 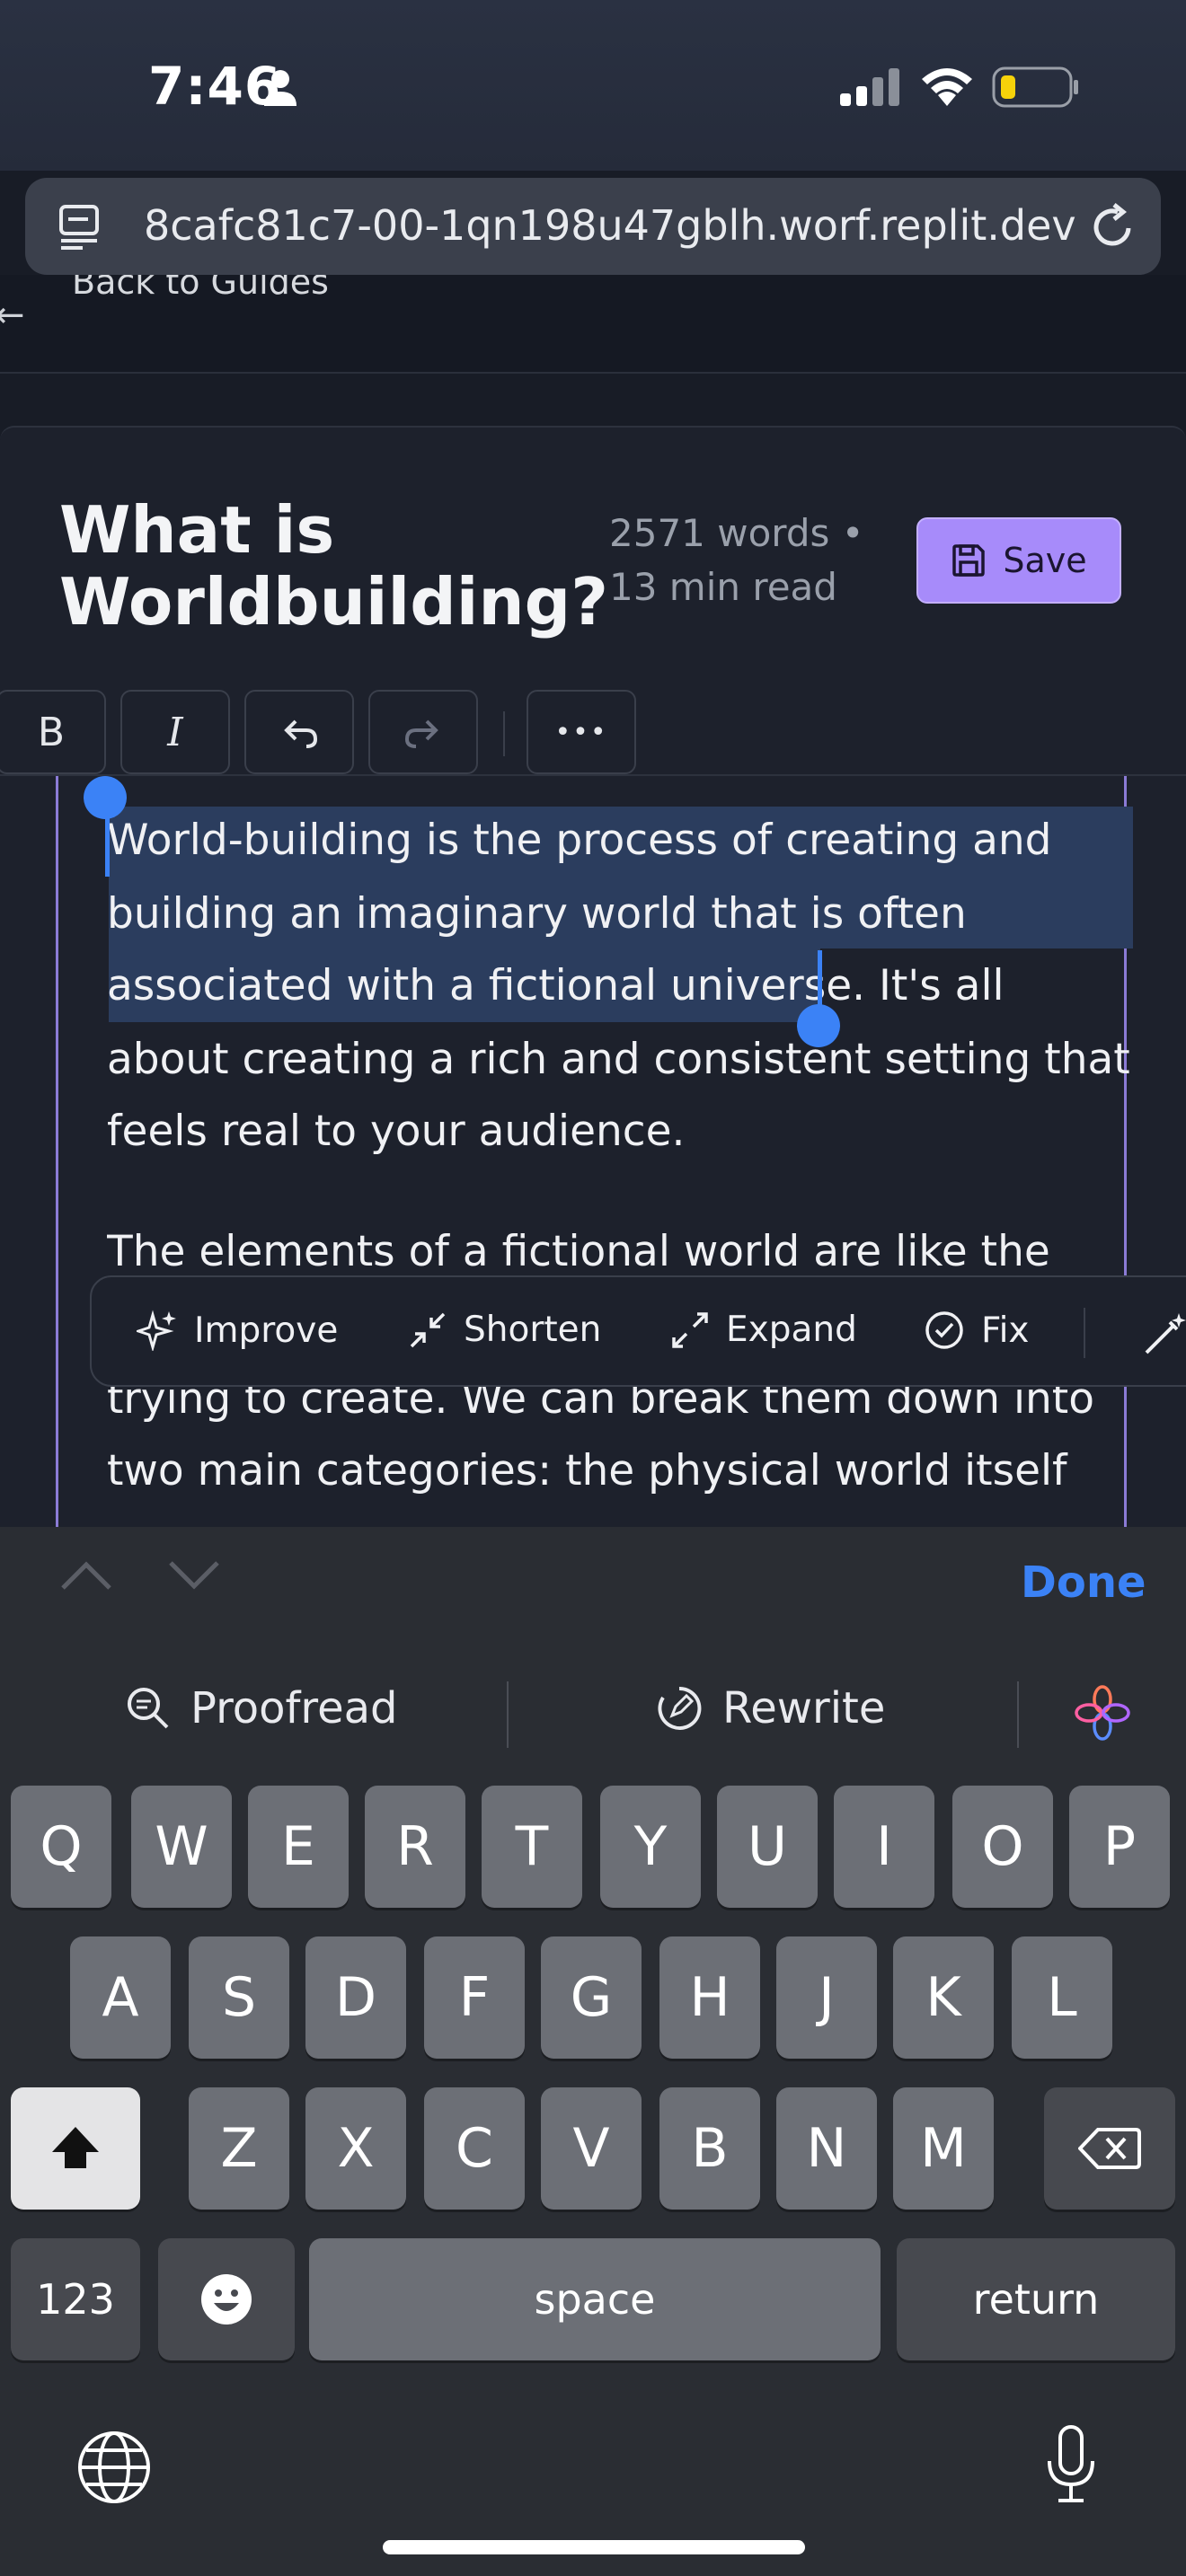 I want to click on chevron-down-icon, so click(x=194, y=1575).